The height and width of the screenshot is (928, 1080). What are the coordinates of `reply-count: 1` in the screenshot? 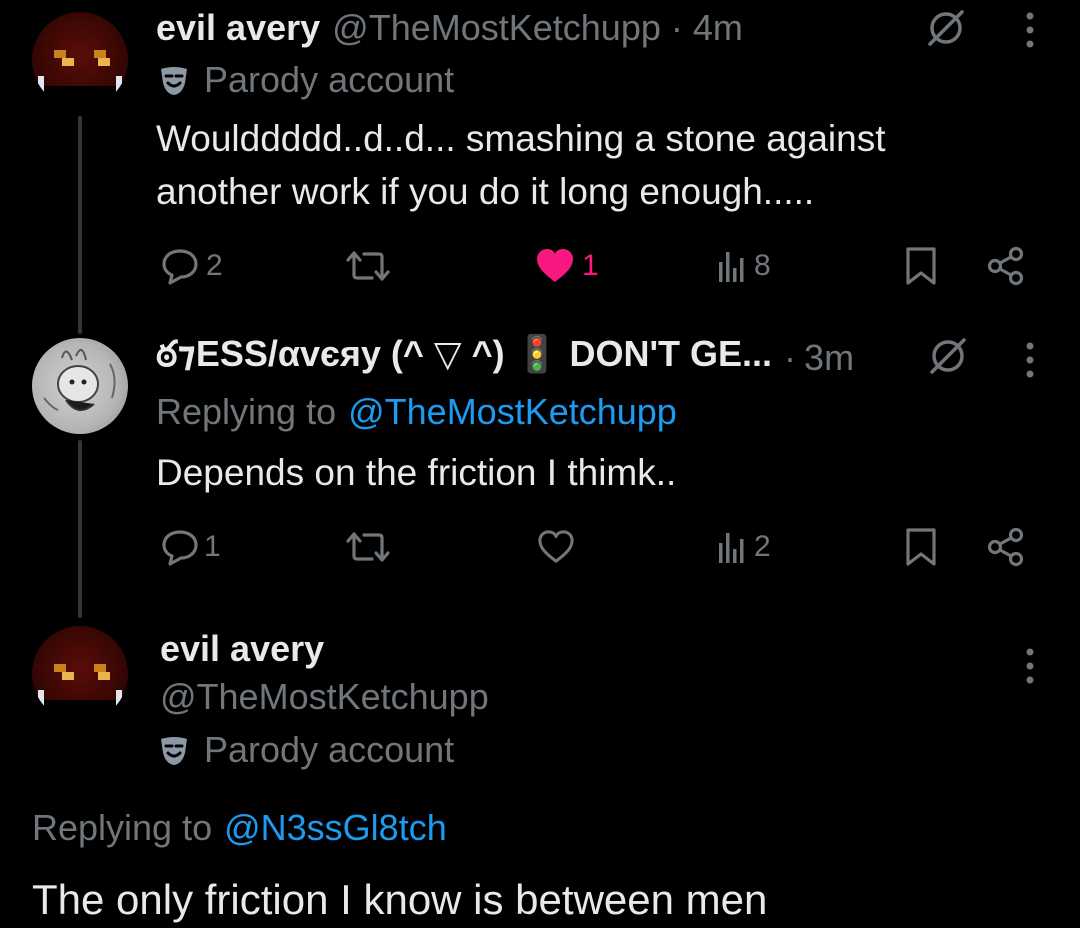 It's located at (212, 546).